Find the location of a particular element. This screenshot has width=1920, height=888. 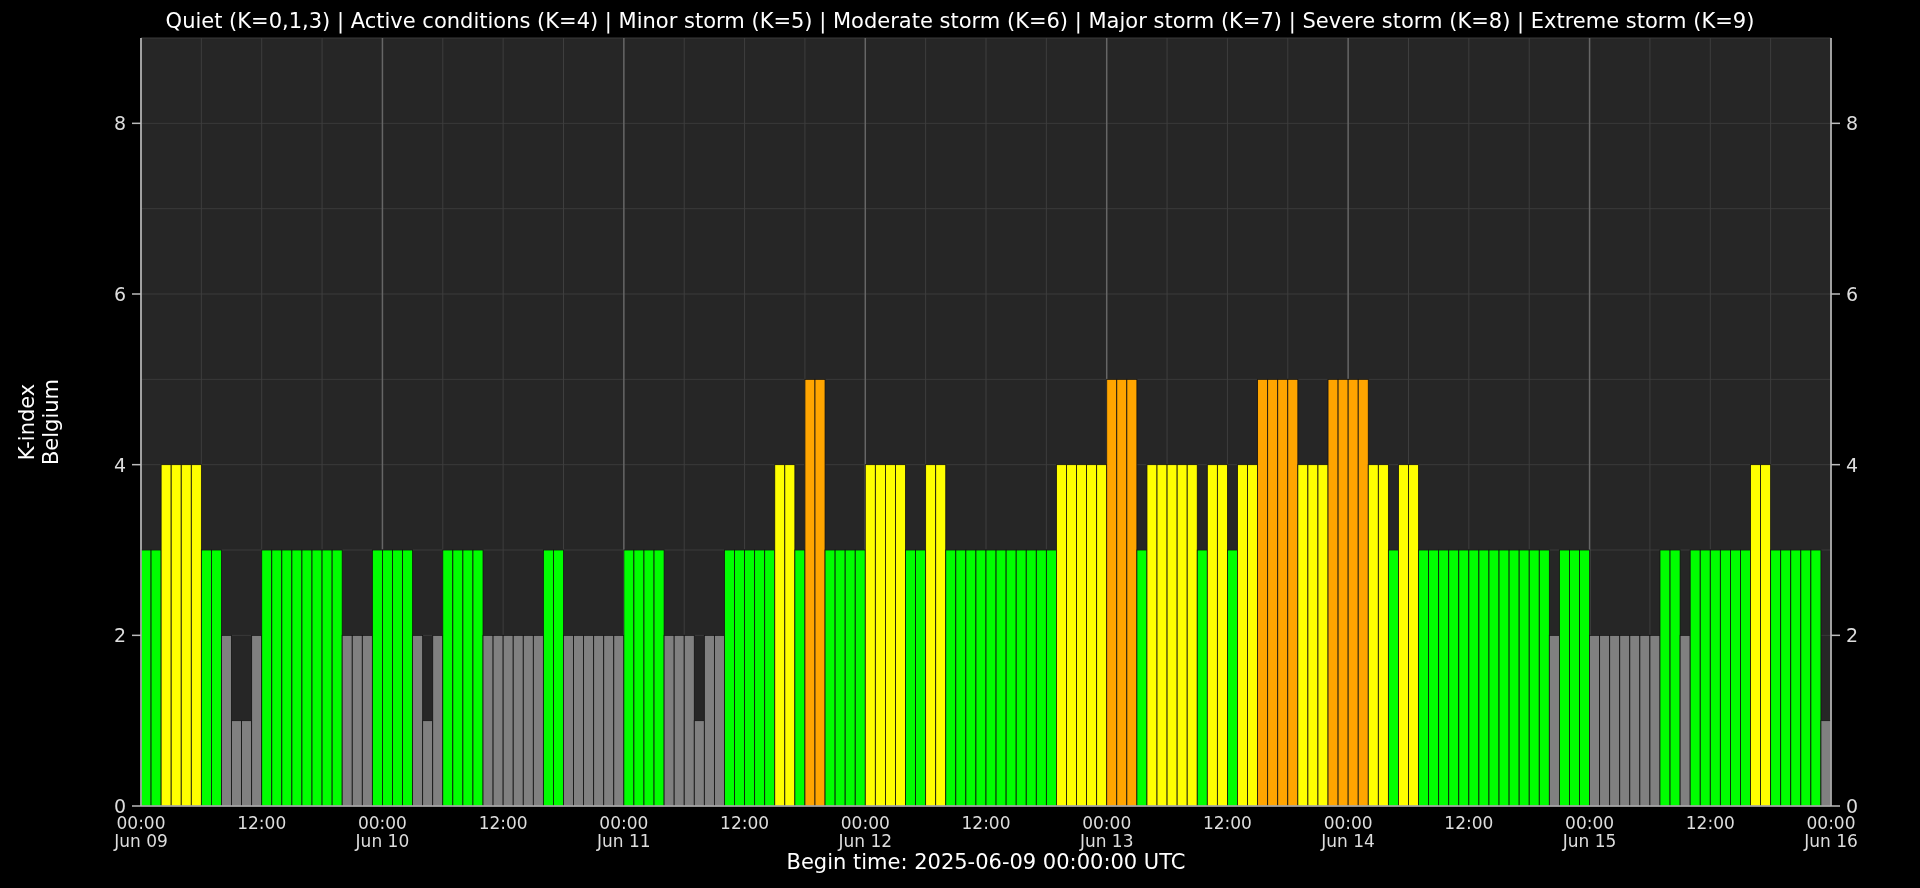

x-tick-label: 00:00 Jun 14 is located at coordinates (1348, 832).